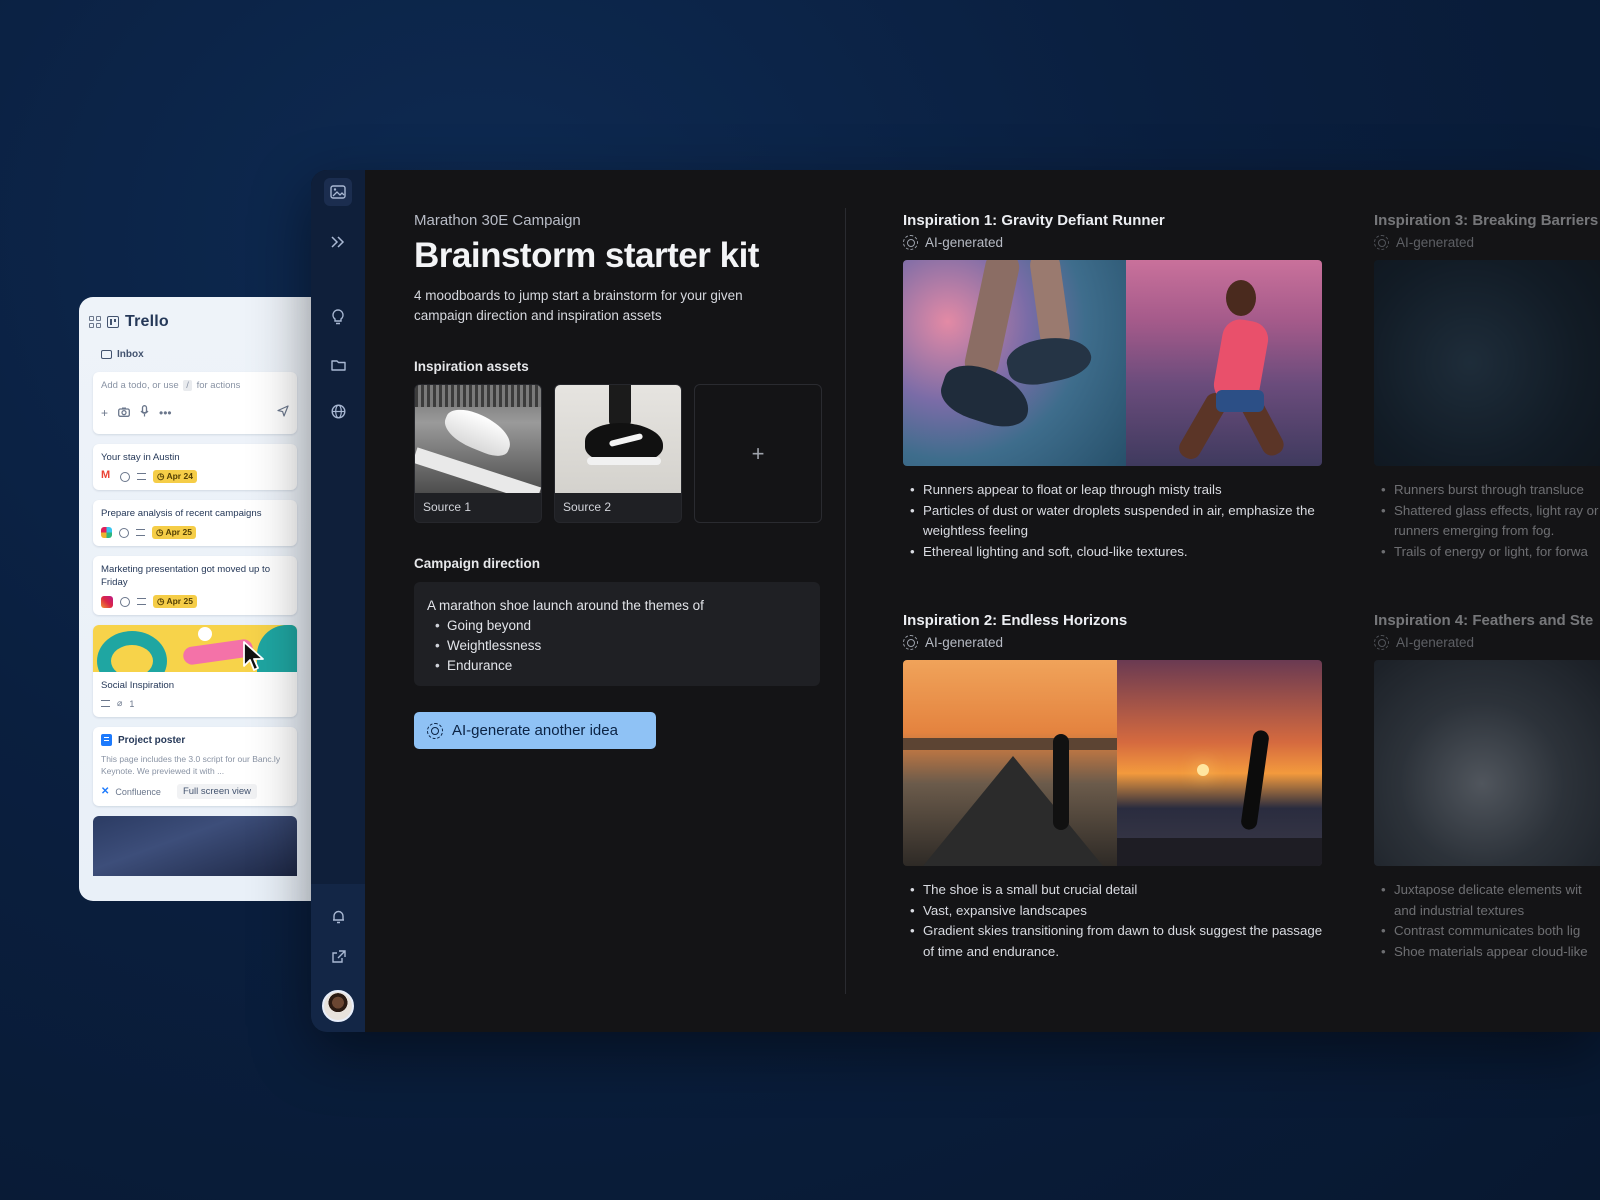 This screenshot has width=1600, height=1200. What do you see at coordinates (1113, 890) in the screenshot?
I see `bullet-item: The shoe is a small but crucial detail` at bounding box center [1113, 890].